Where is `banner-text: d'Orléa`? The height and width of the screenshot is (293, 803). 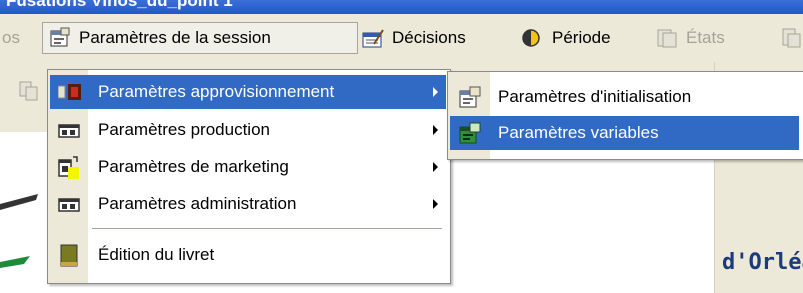
banner-text: d'Orléa is located at coordinates (762, 262).